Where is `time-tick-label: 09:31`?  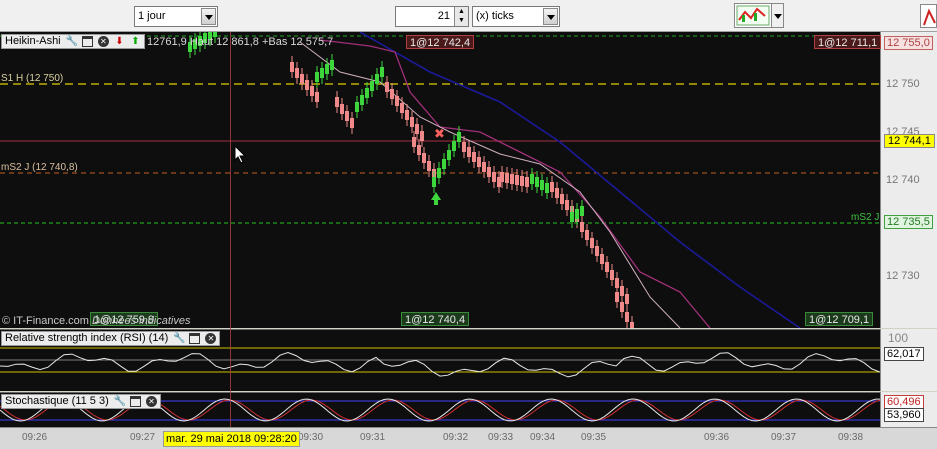 time-tick-label: 09:31 is located at coordinates (373, 437).